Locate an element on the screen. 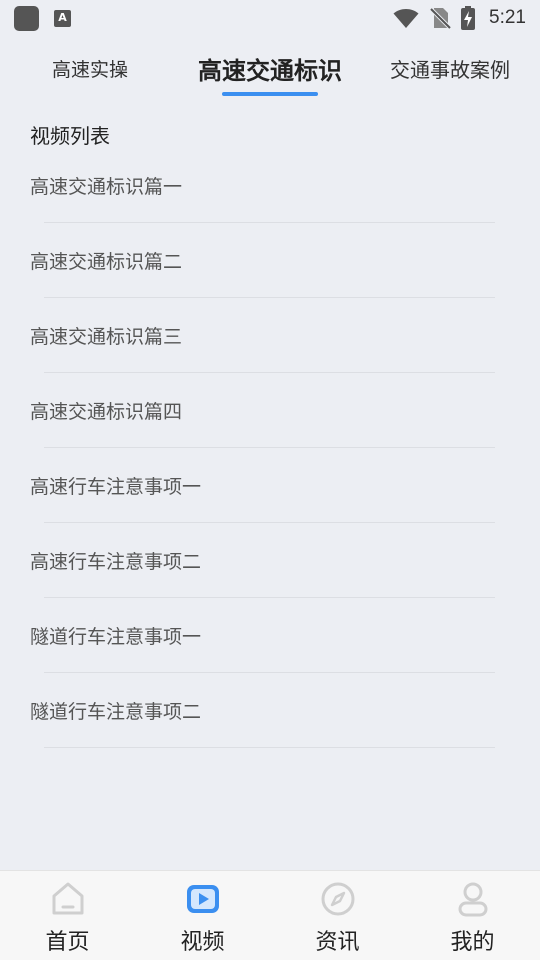 The width and height of the screenshot is (540, 960). category-tabs: 高速实操 高速交通标识 交通事故案例 is located at coordinates (270, 68).